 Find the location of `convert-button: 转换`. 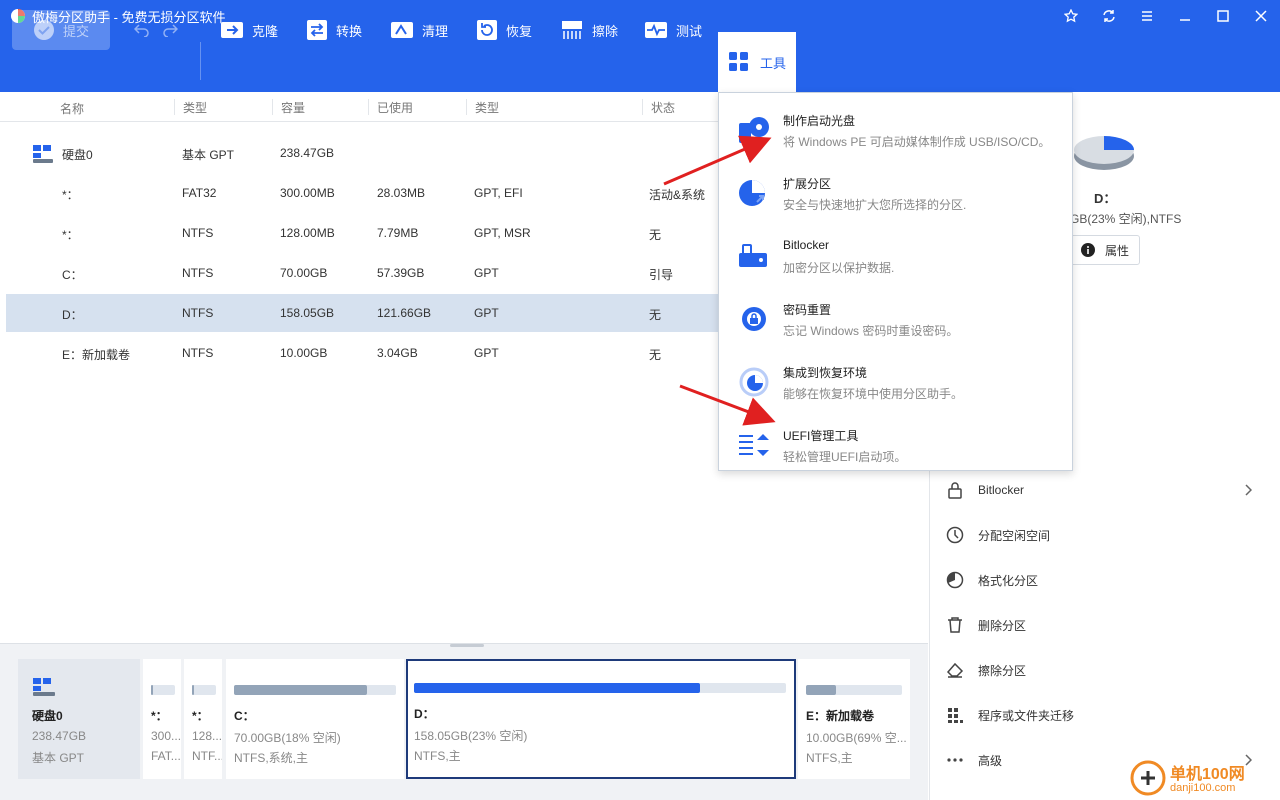

convert-button: 转换 is located at coordinates (334, 30).